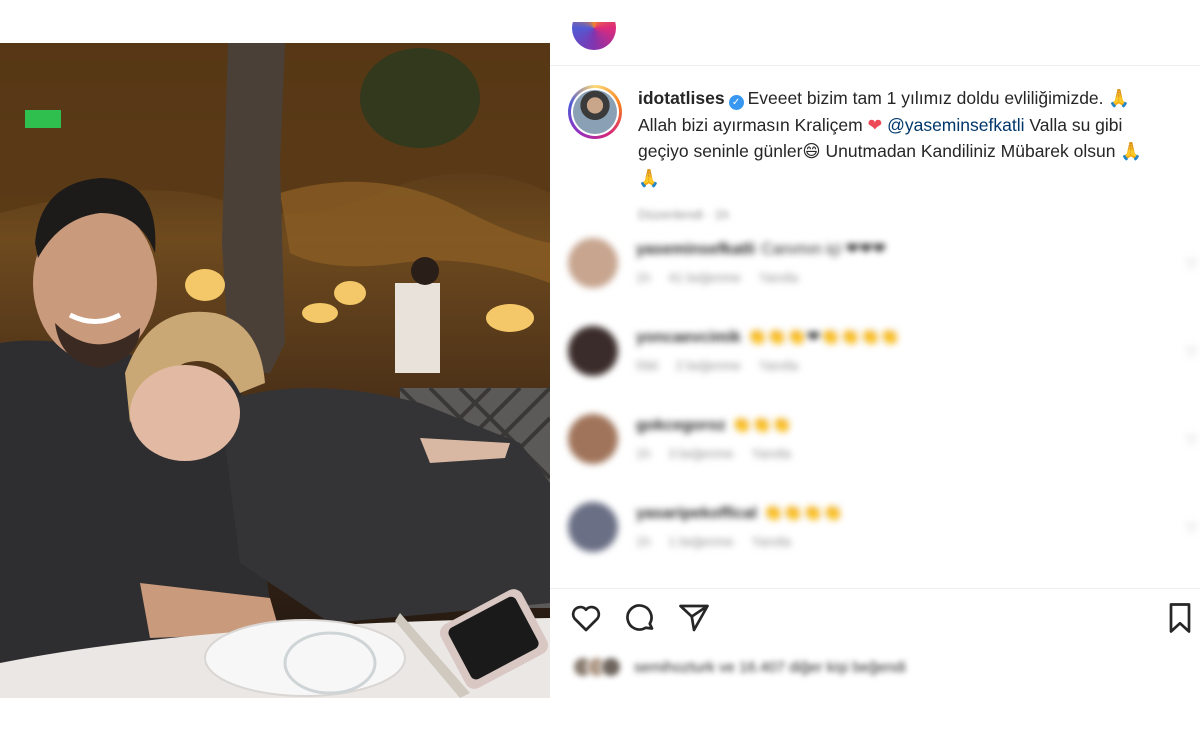  What do you see at coordinates (688, 337) in the screenshot?
I see `commenter-username: yoncaevcimik` at bounding box center [688, 337].